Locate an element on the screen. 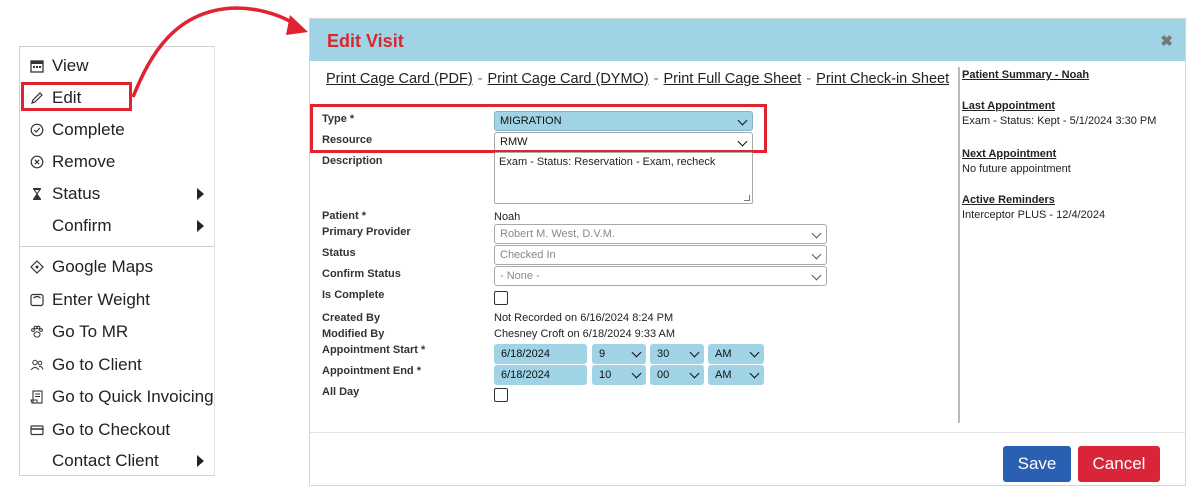 The image size is (1196, 492). start-minute-value: 30 is located at coordinates (663, 354).